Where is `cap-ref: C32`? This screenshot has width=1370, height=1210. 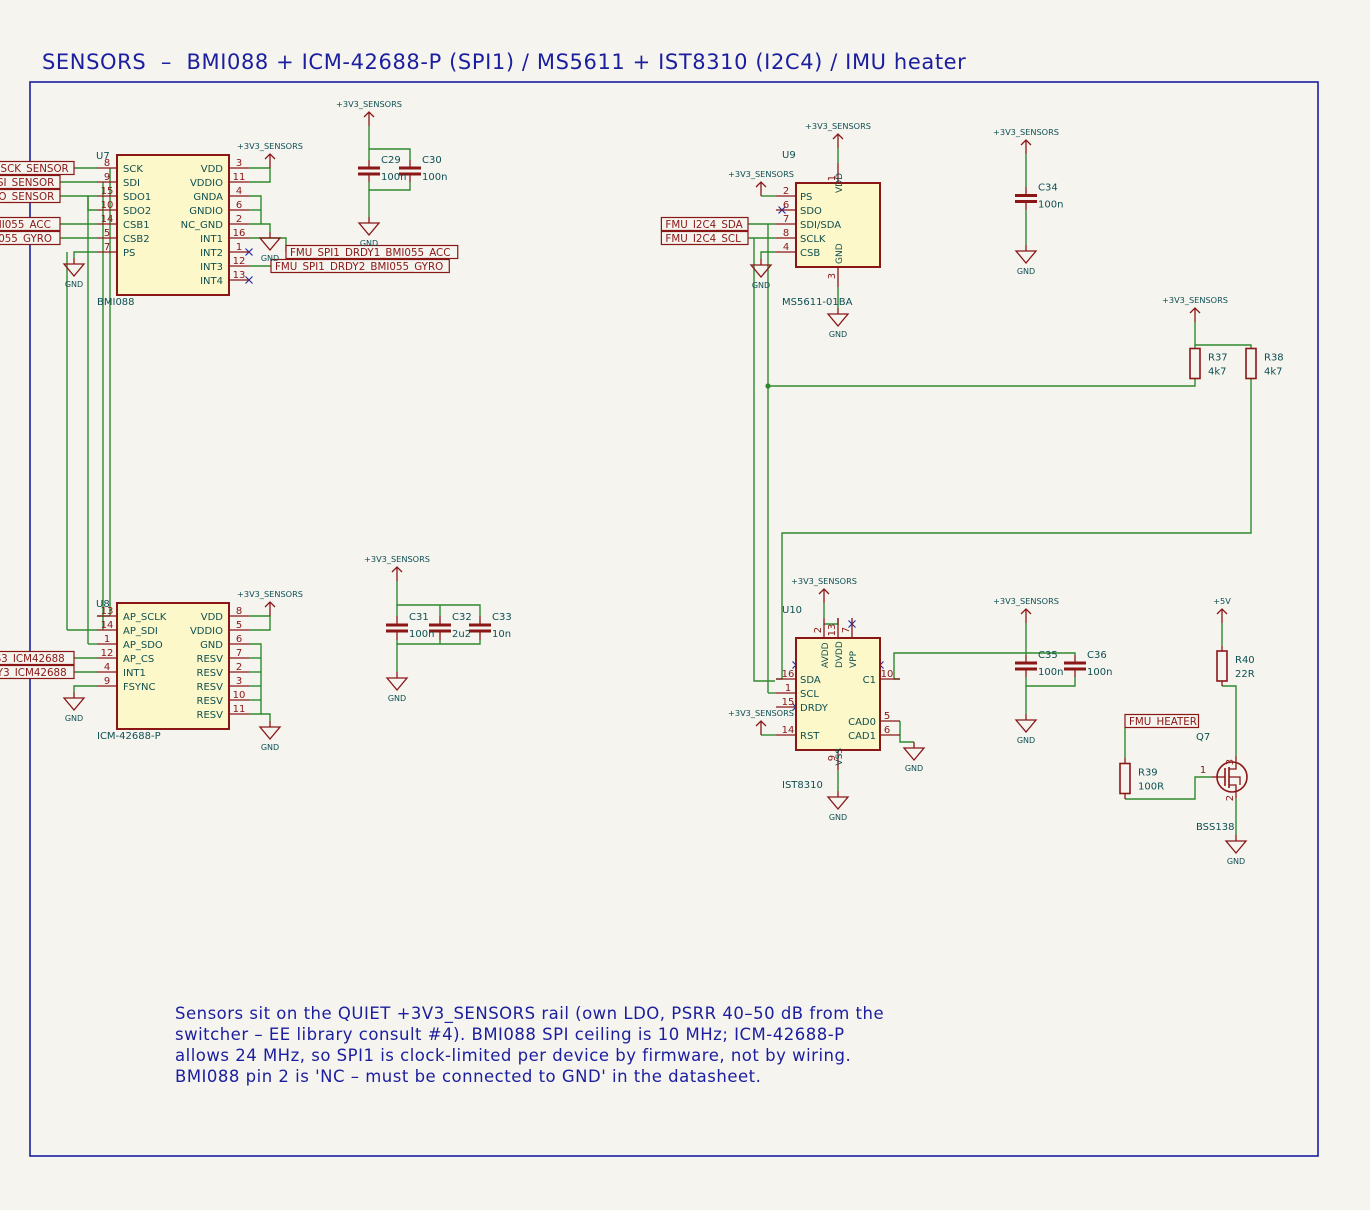 cap-ref: C32 is located at coordinates (462, 617).